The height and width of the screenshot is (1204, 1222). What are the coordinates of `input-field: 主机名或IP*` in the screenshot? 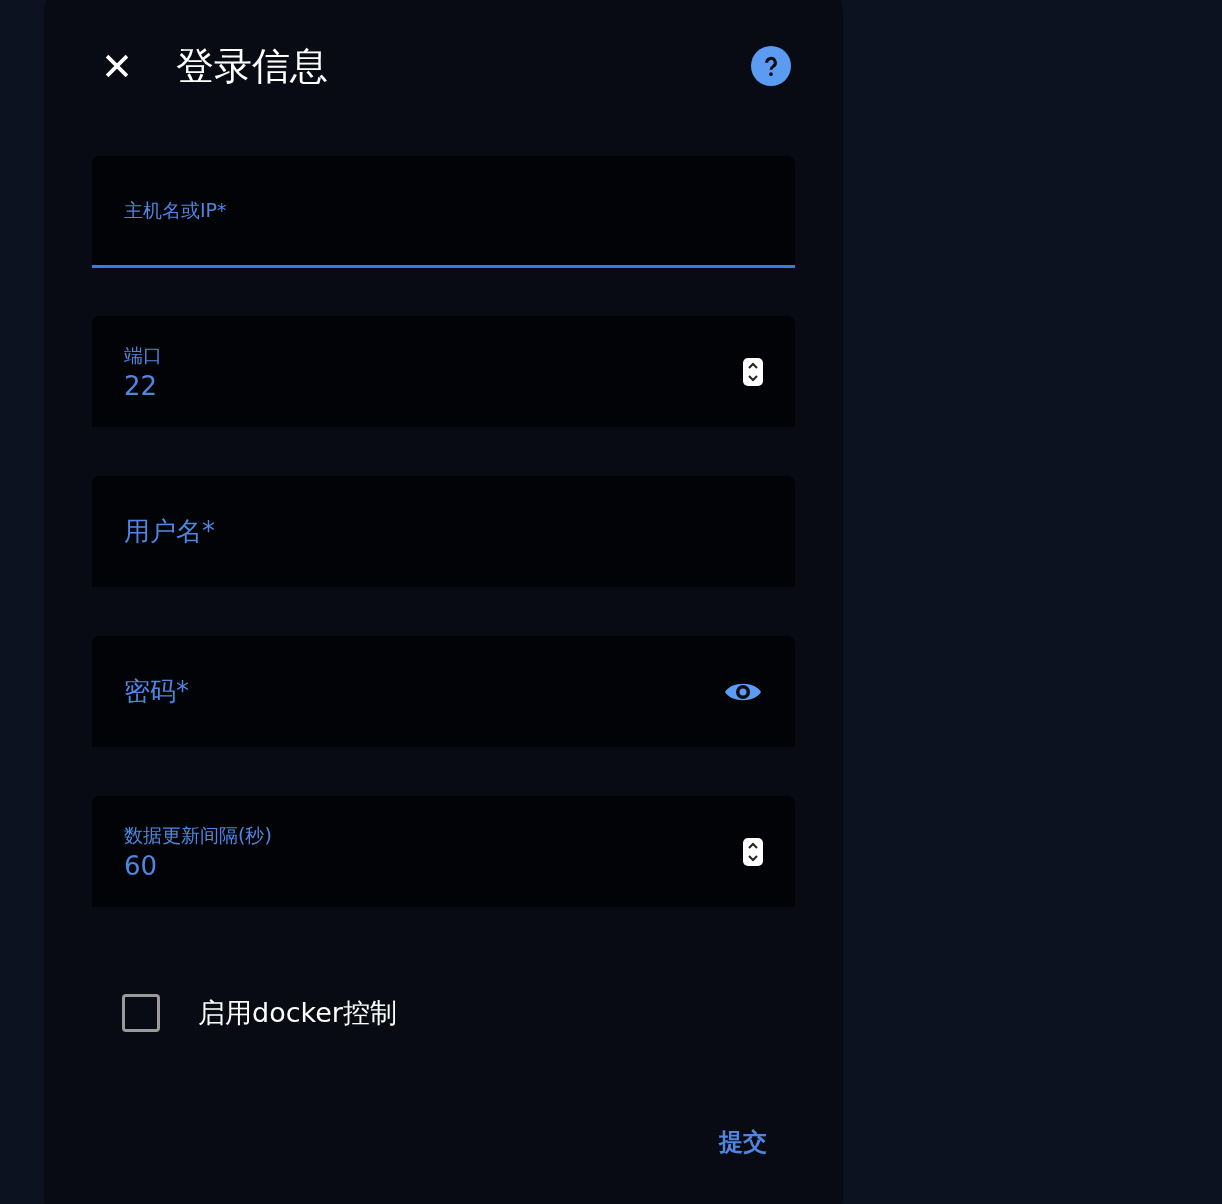 It's located at (443, 212).